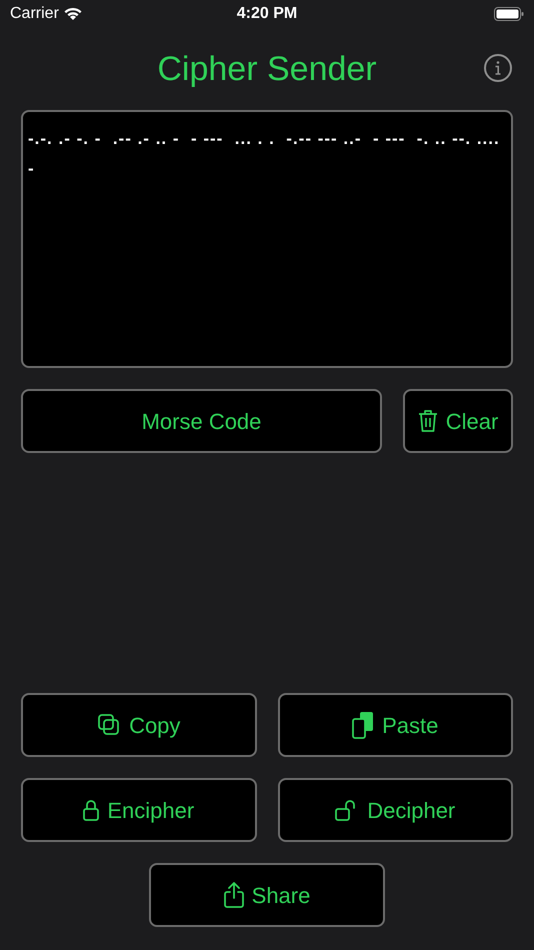 Image resolution: width=534 pixels, height=950 pixels. What do you see at coordinates (34, 14) in the screenshot?
I see `carrier-name: Carrier` at bounding box center [34, 14].